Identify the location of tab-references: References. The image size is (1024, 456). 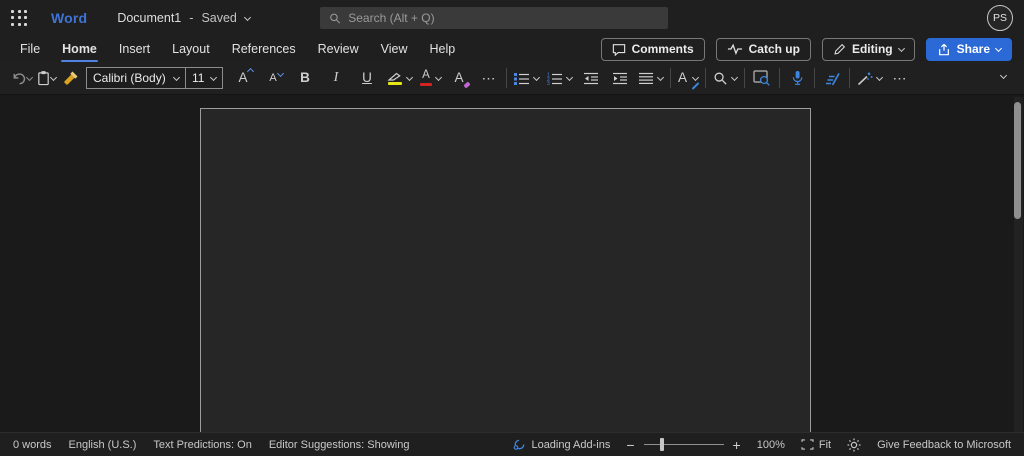
(264, 49).